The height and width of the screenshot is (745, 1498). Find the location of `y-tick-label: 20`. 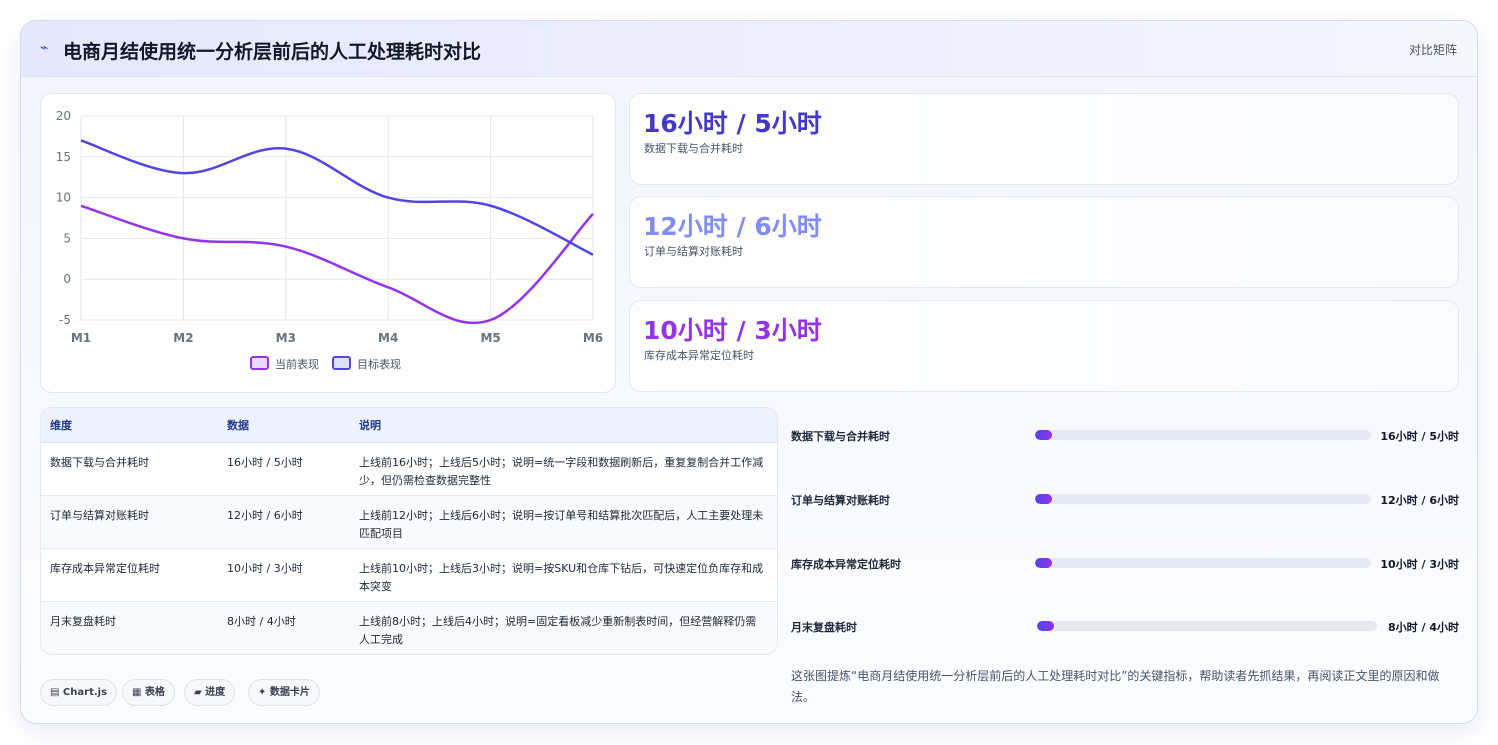

y-tick-label: 20 is located at coordinates (63, 116).